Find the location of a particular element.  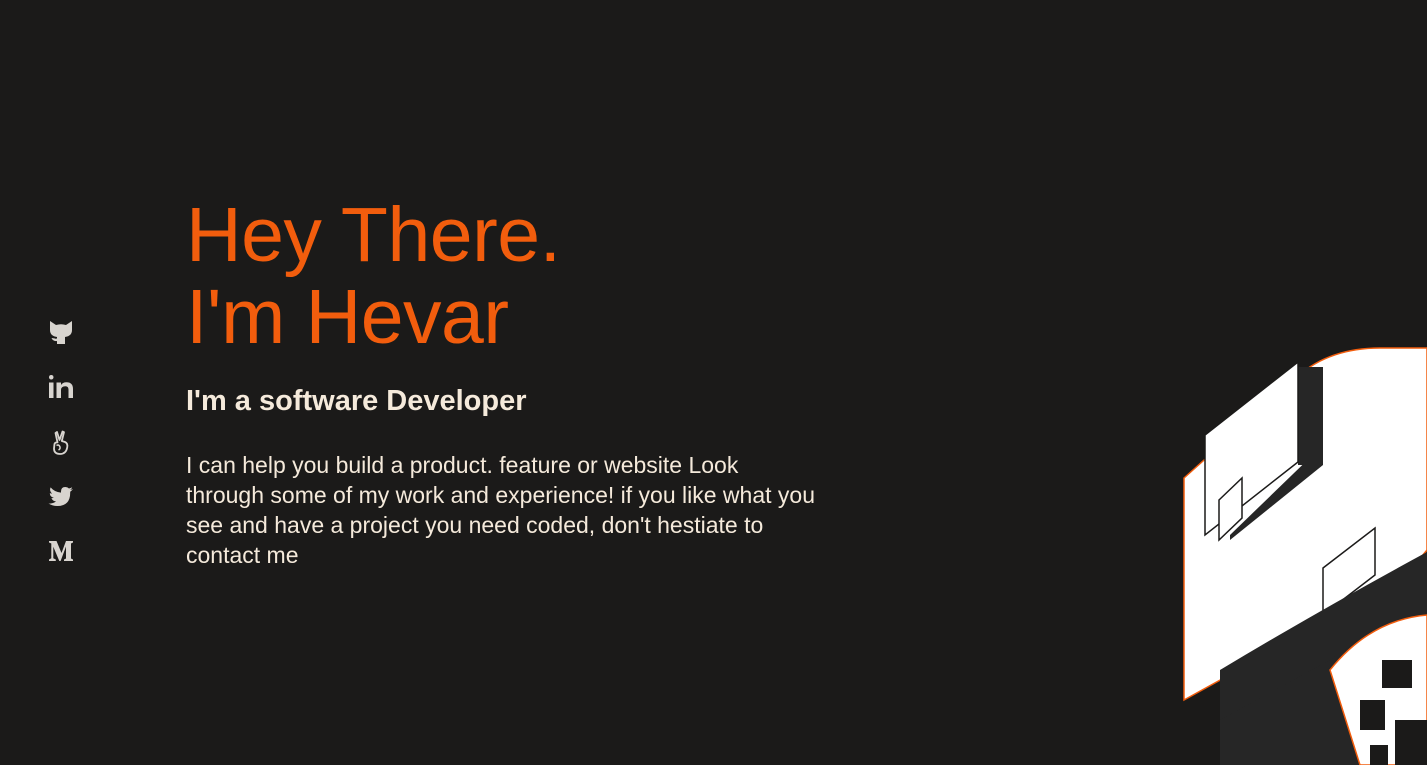

hero-subtitle: I'm a software Developer is located at coordinates (356, 401).